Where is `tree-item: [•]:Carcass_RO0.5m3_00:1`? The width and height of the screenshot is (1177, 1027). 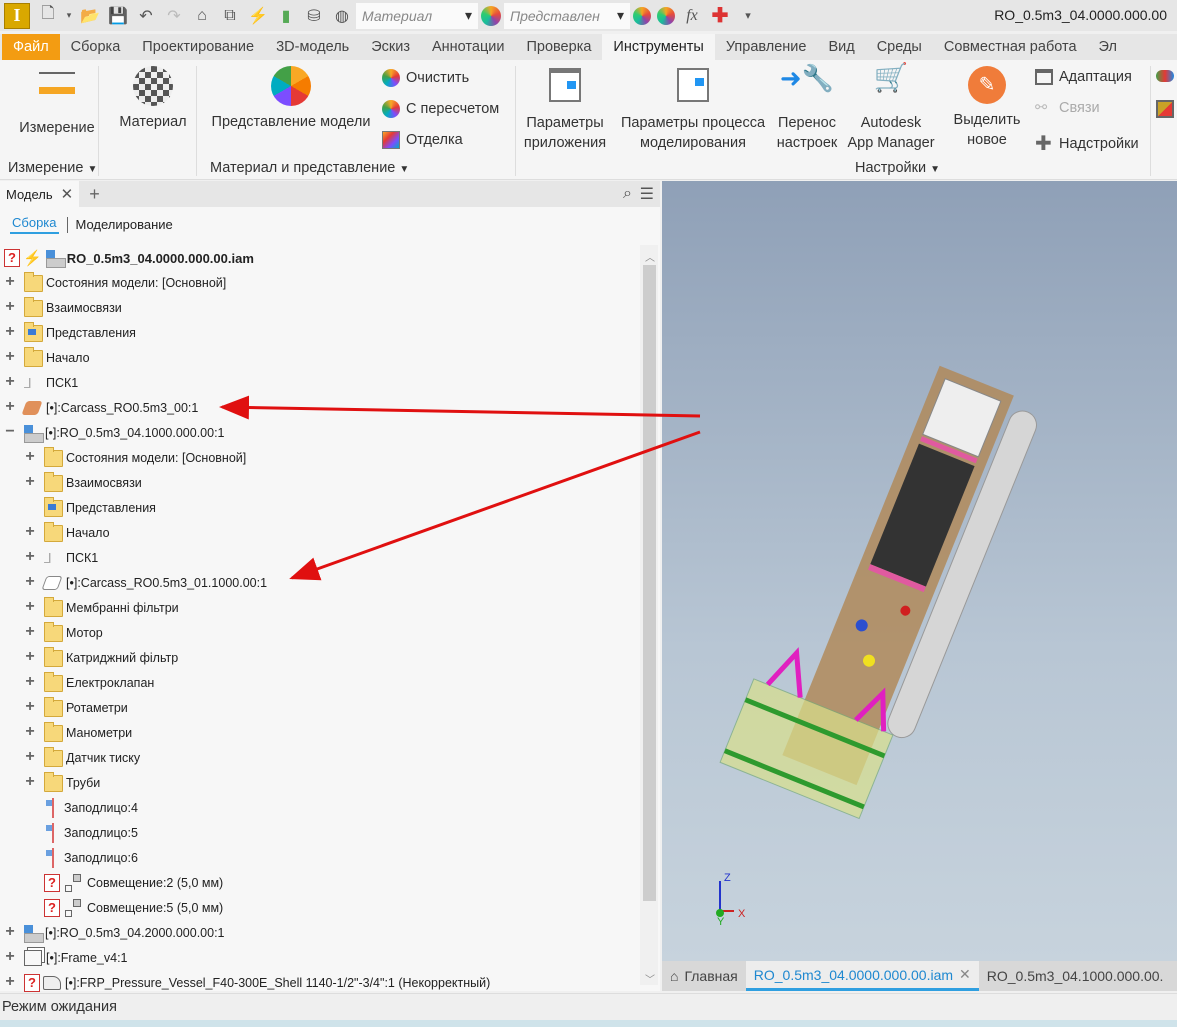 tree-item: [•]:Carcass_RO0.5m3_00:1 is located at coordinates (109, 408).